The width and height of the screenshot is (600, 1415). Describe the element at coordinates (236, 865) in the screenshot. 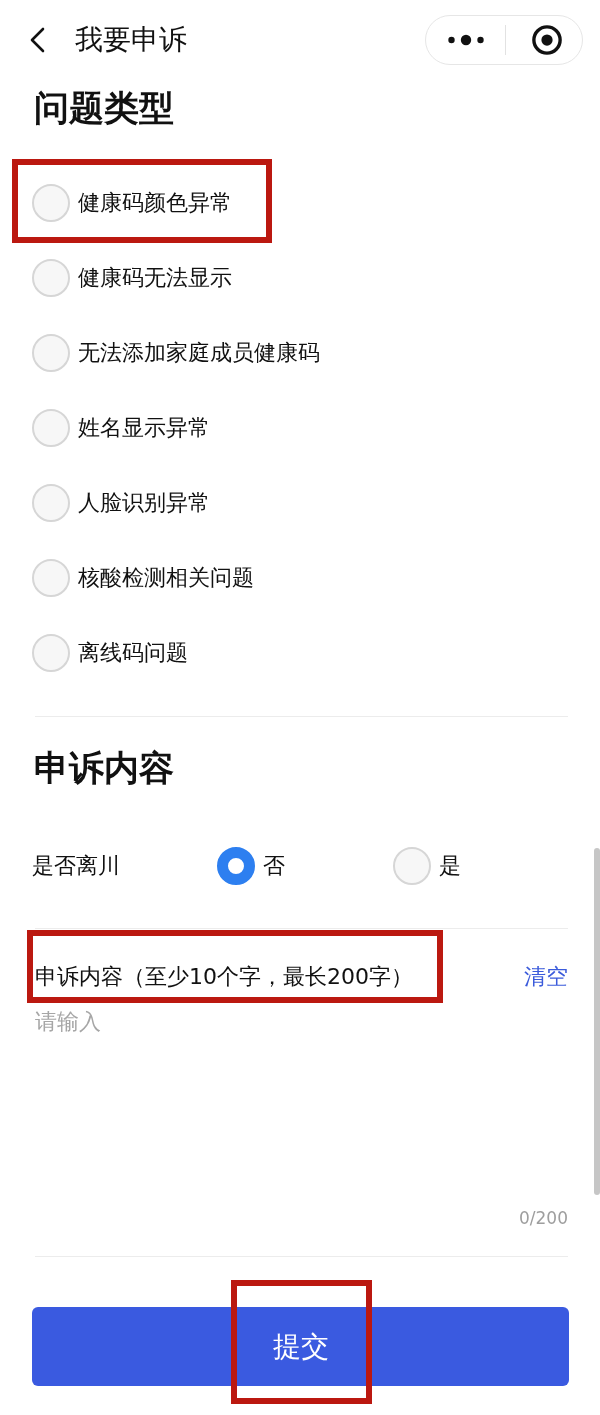

I see `radio-icon` at that location.